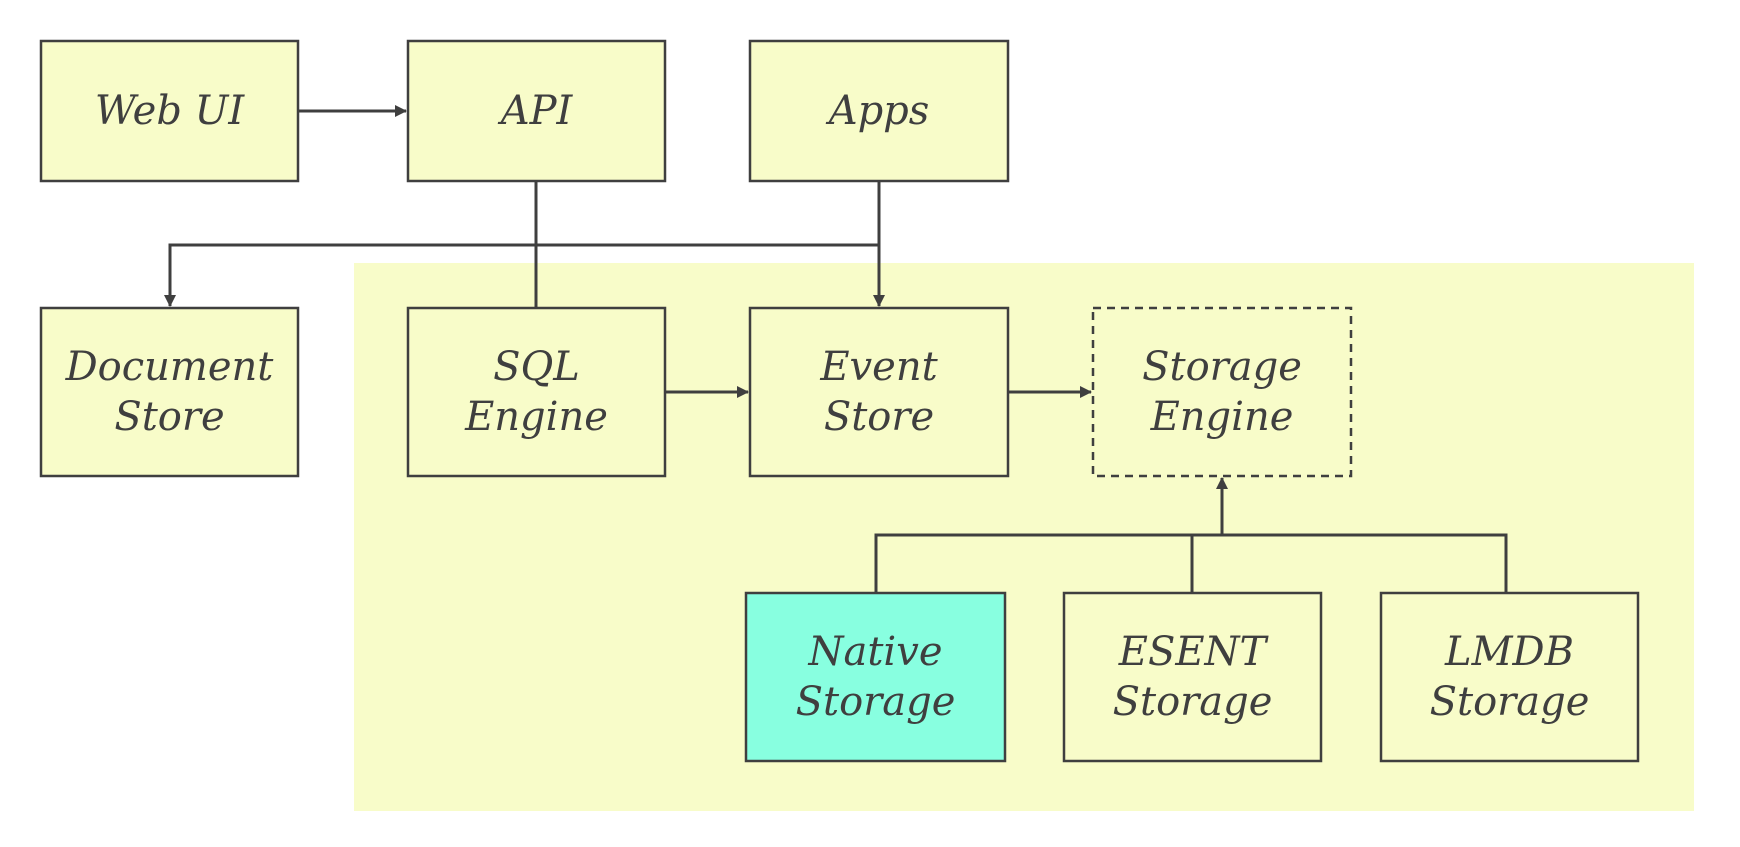 The image size is (1740, 847). I want to click on node-storage-engine: StorageEngine, so click(1222, 392).